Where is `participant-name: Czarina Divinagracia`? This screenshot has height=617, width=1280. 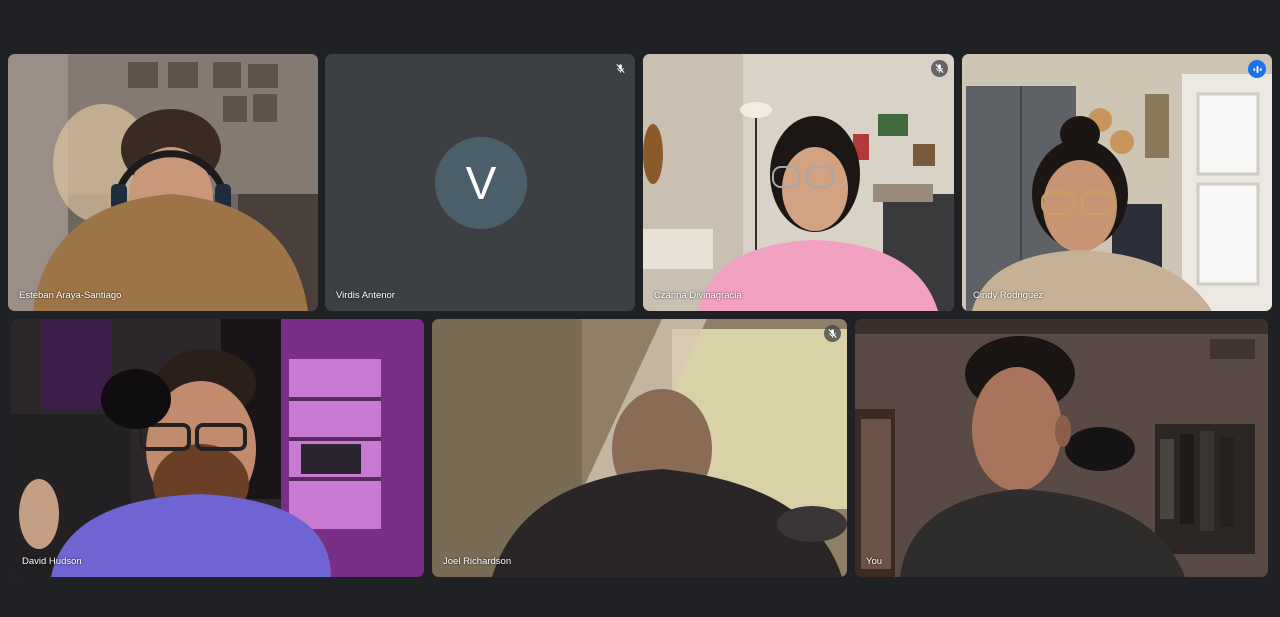
participant-name: Czarina Divinagracia is located at coordinates (698, 295).